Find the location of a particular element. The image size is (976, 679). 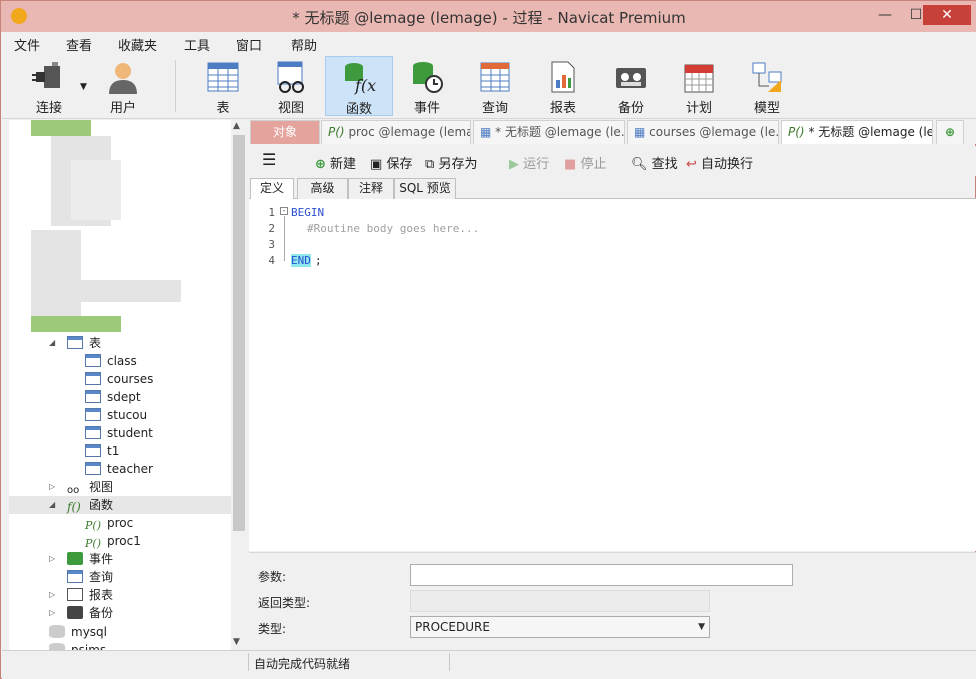

subtab-comment: 注释 is located at coordinates (371, 188).